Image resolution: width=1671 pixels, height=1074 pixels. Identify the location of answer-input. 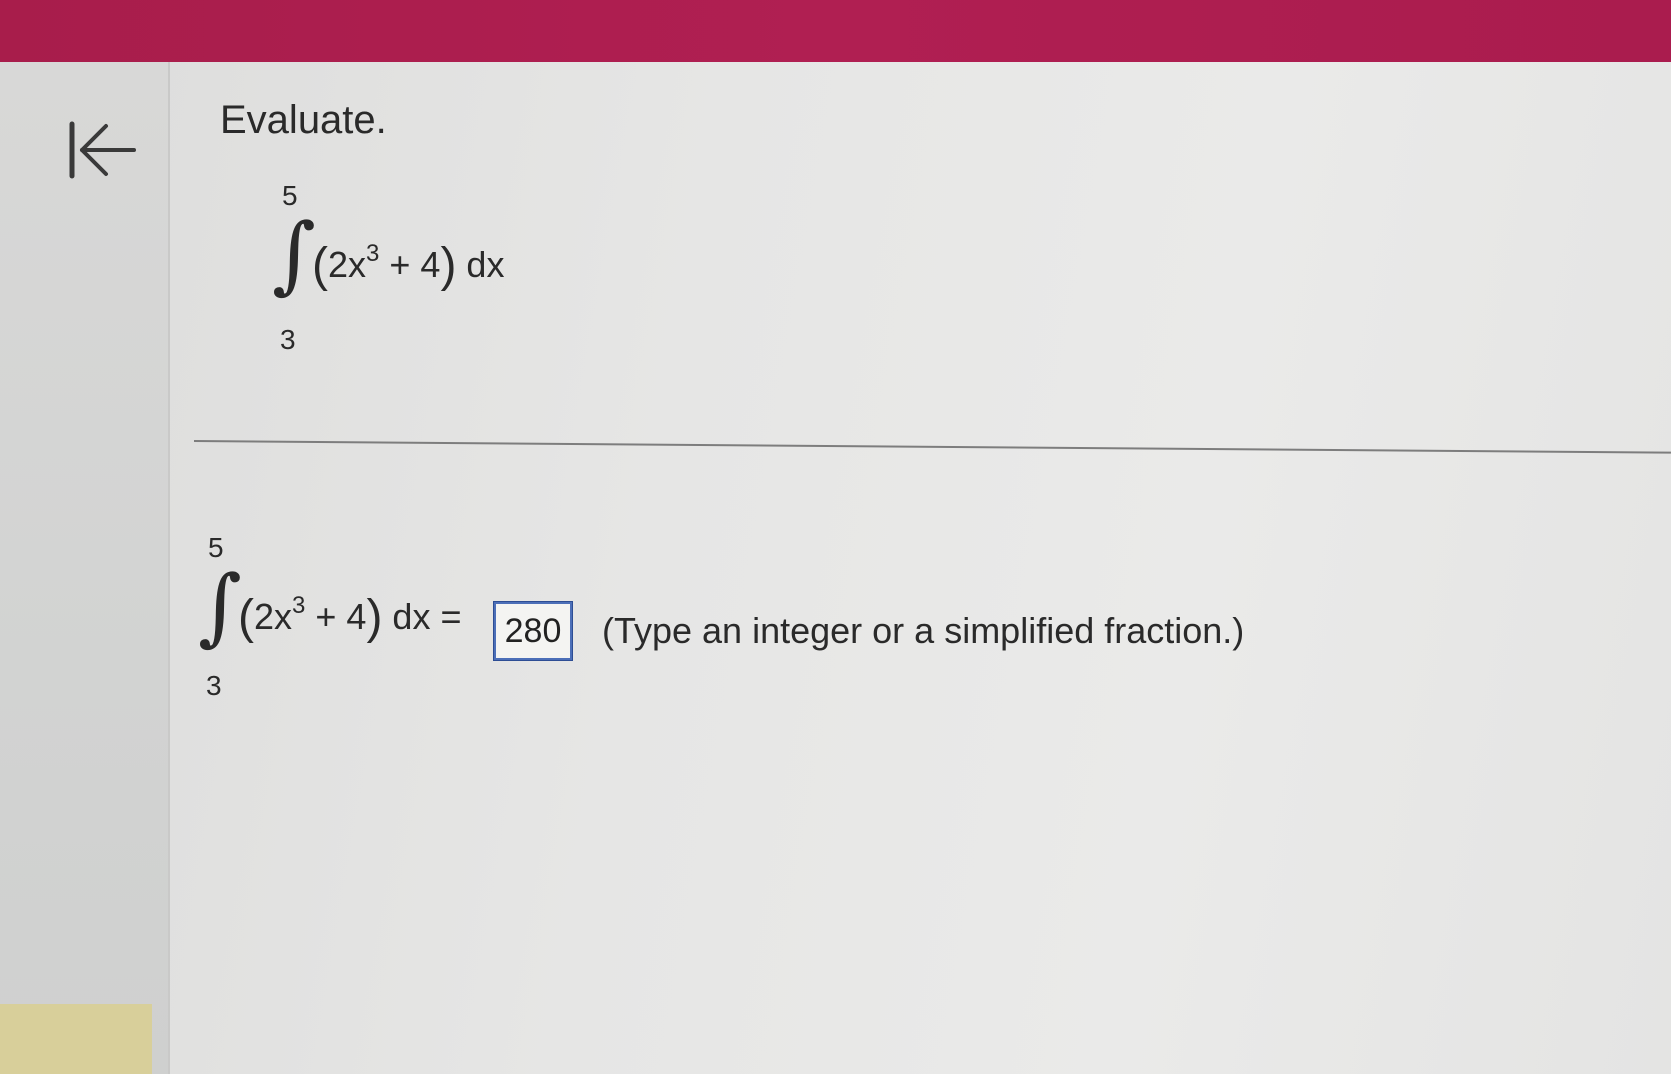
(533, 631).